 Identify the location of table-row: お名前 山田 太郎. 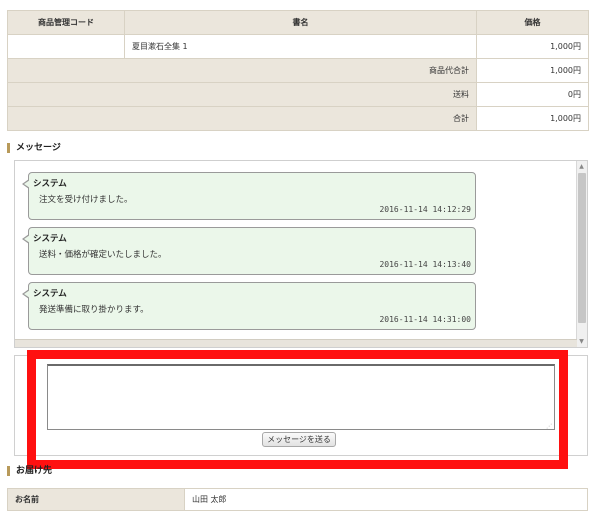
(297, 499).